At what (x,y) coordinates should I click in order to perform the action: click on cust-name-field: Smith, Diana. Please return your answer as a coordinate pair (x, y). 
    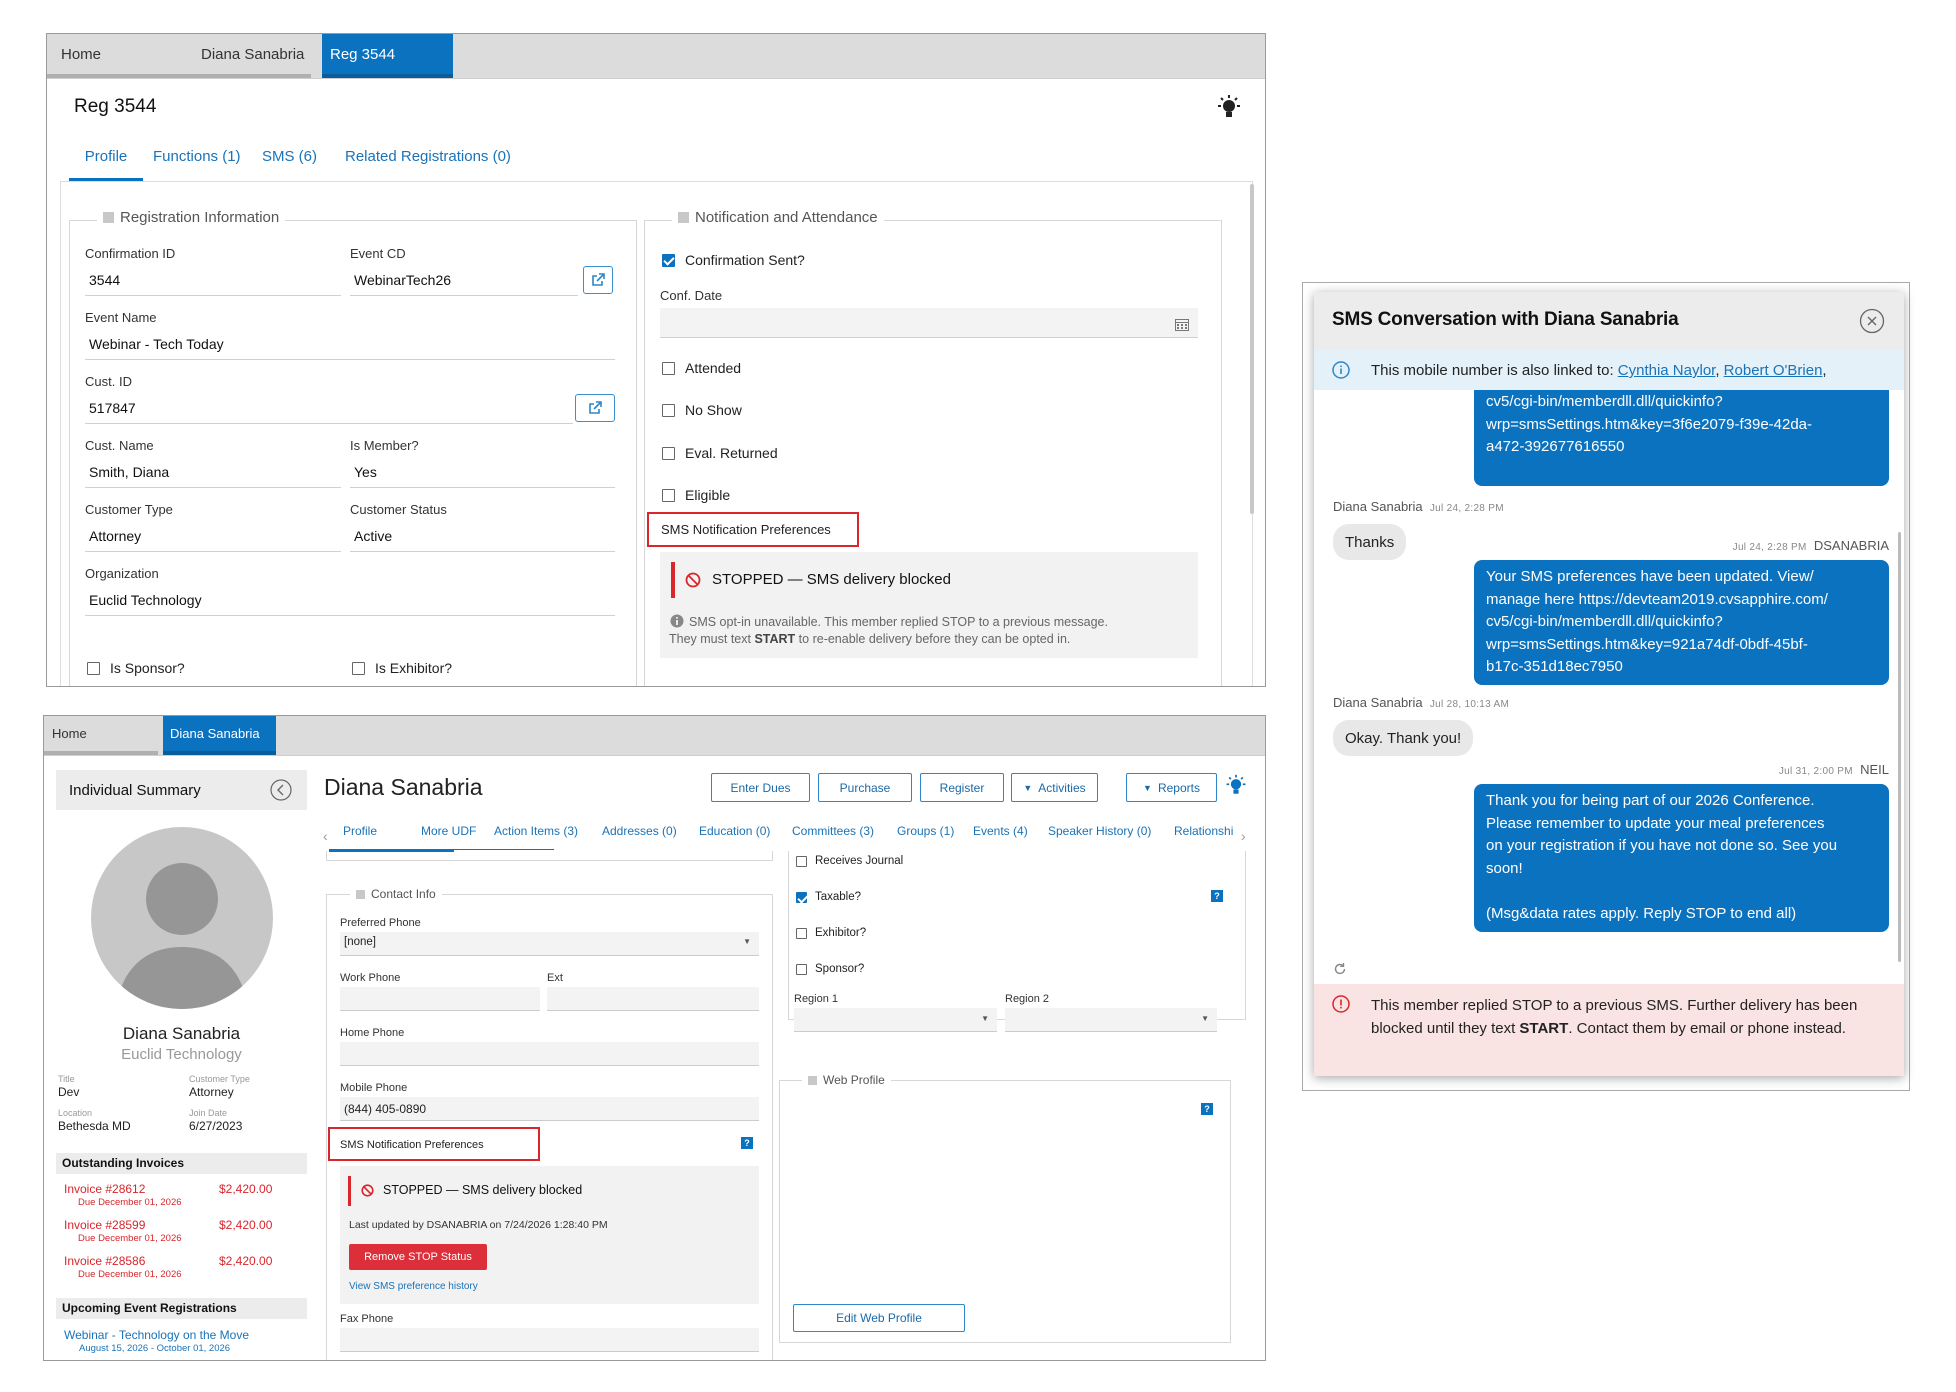
    Looking at the image, I should click on (213, 473).